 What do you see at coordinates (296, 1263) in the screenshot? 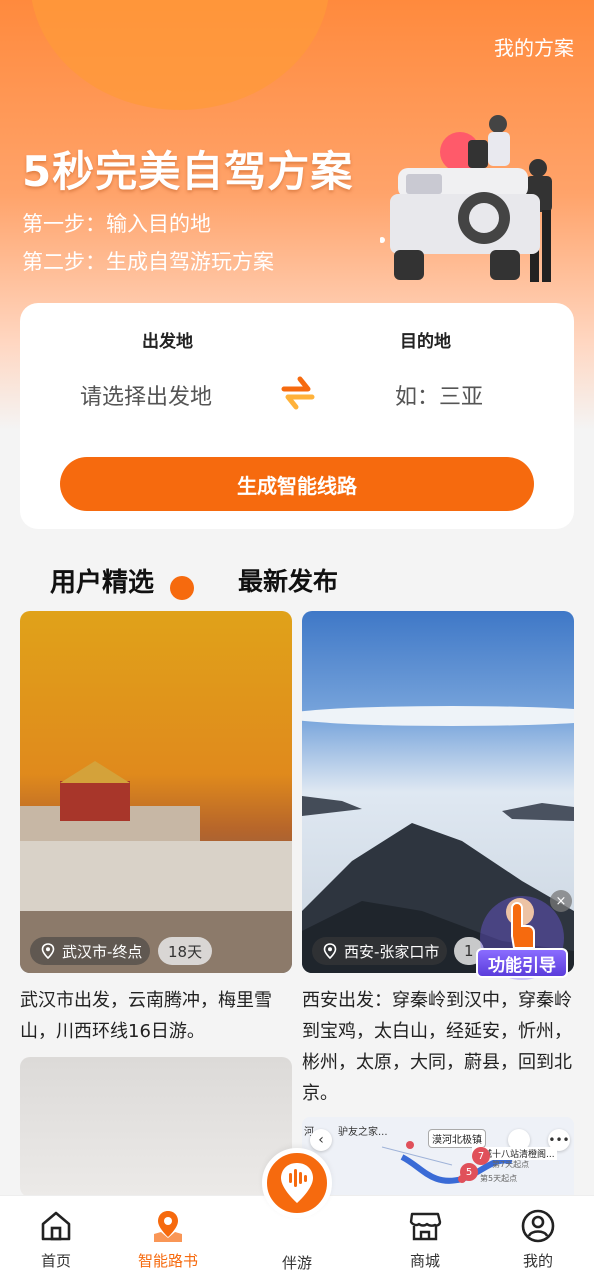
I see `nav-companion-label: 伴游` at bounding box center [296, 1263].